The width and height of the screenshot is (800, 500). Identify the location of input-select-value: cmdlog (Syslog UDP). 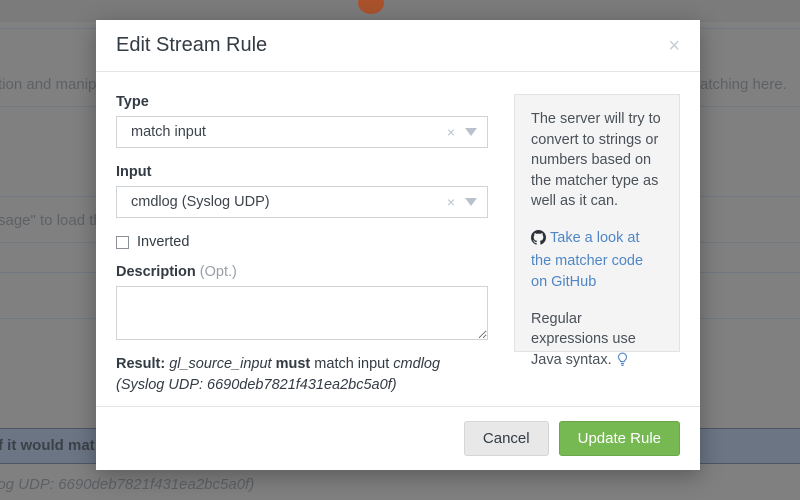
(200, 202).